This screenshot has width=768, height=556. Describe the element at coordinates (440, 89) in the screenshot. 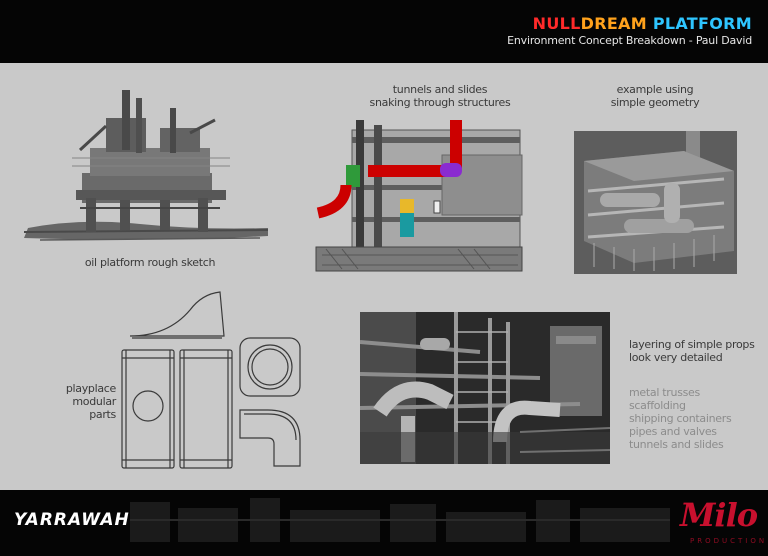

I see `tunnels-label-line1: tunnels and slides` at that location.